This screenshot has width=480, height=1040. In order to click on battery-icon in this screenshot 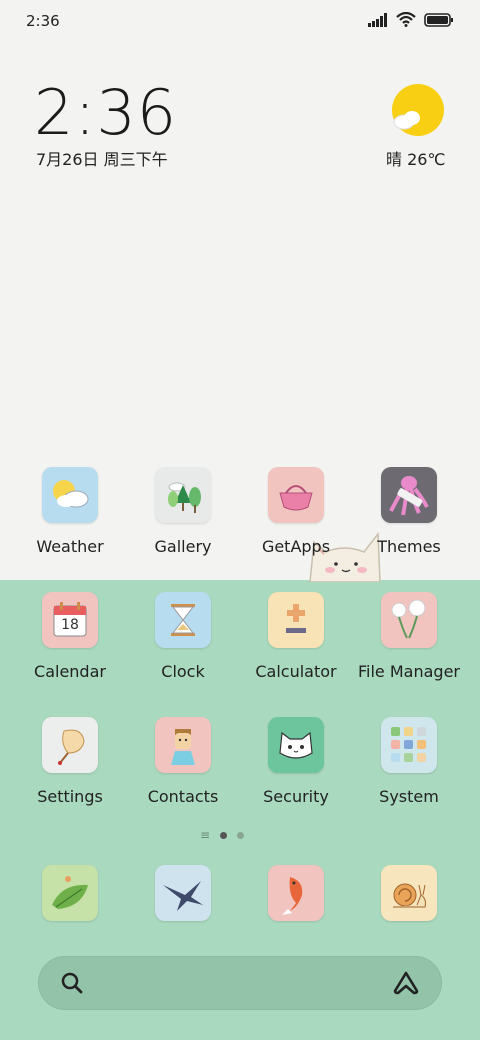, I will do `click(438, 19)`.